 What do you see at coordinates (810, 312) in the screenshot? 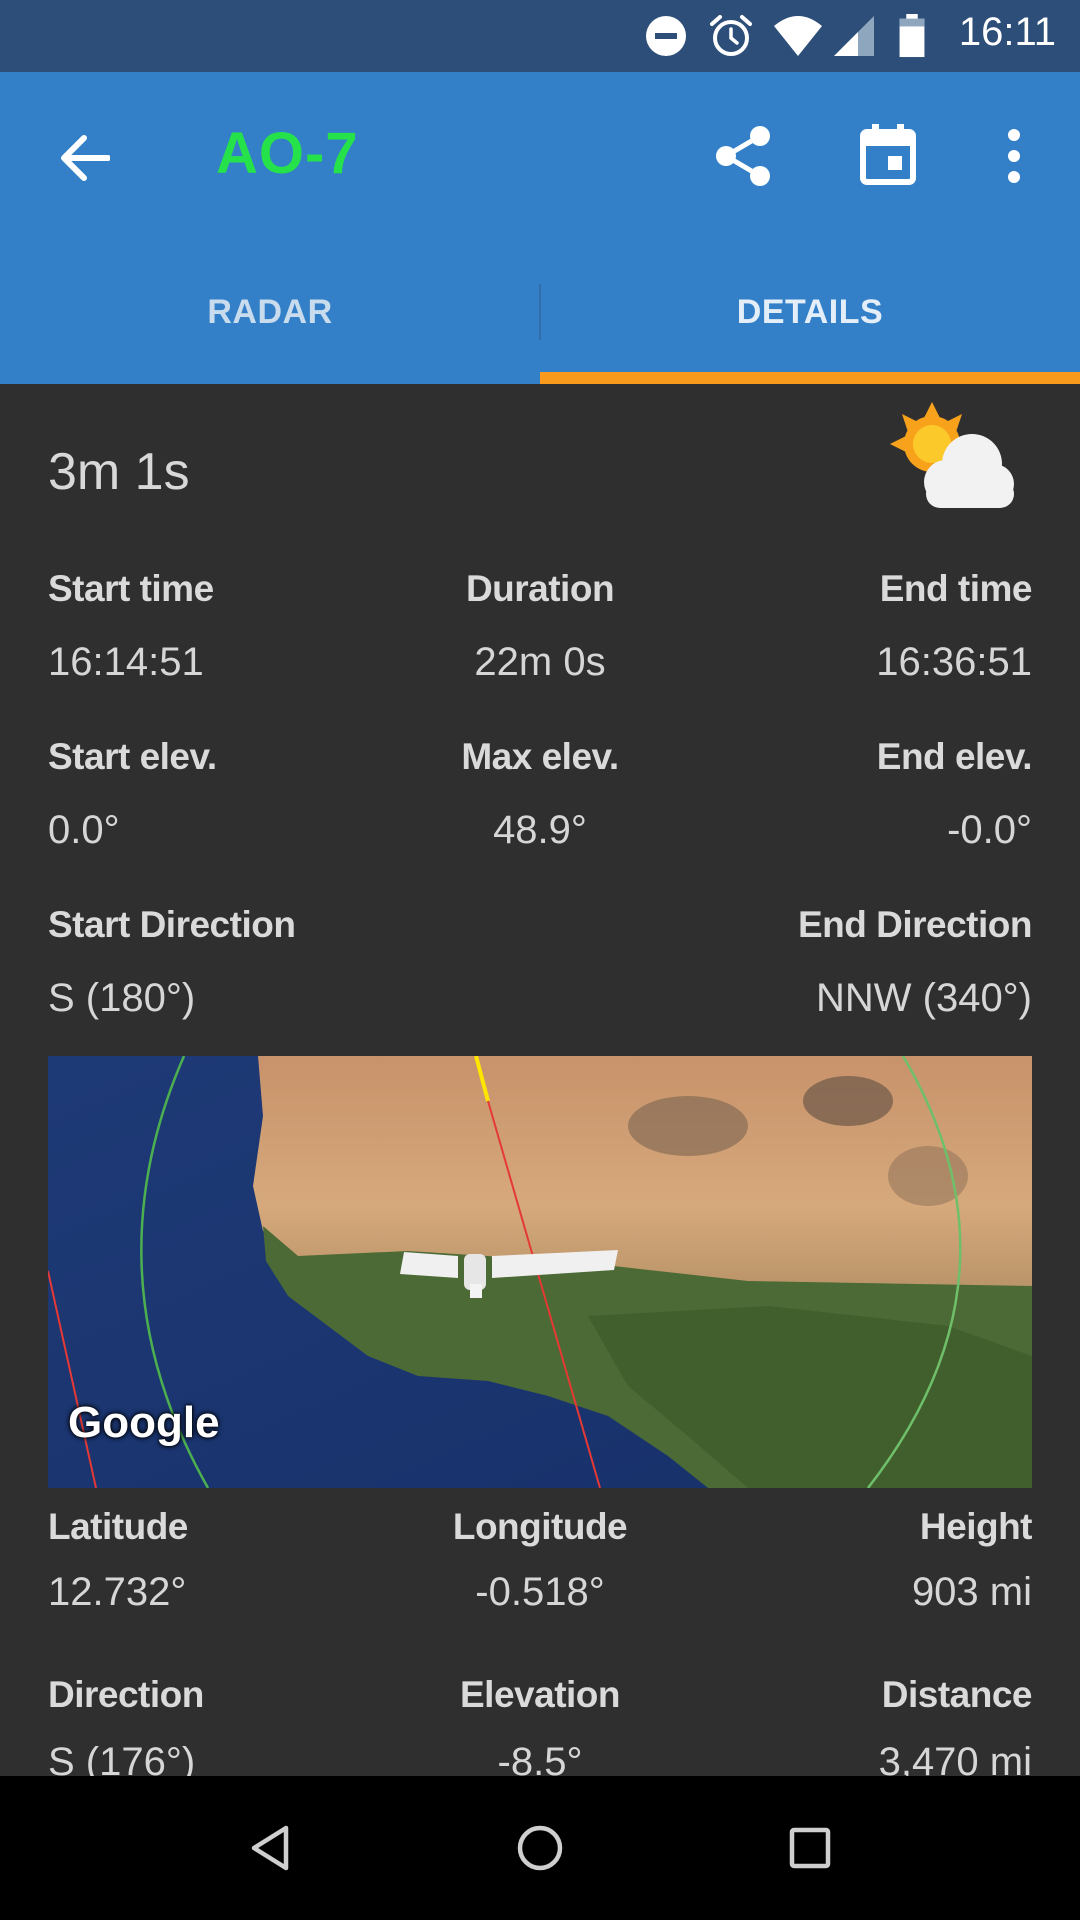
I see `tab-details: DETAILS` at bounding box center [810, 312].